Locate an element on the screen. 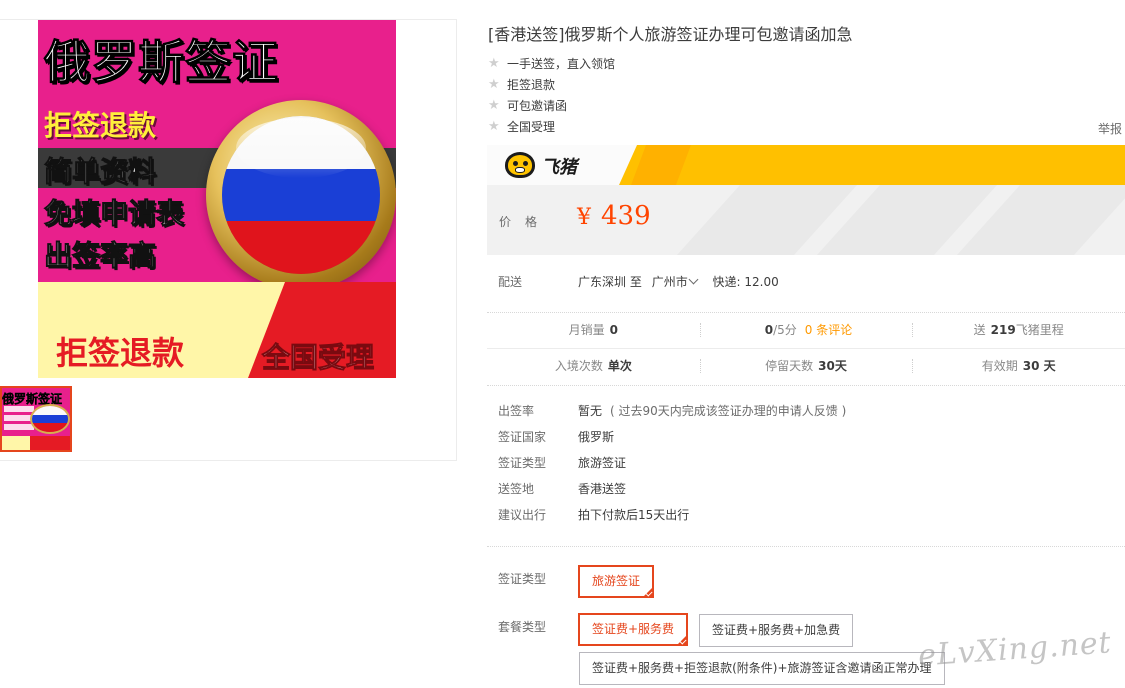 The height and width of the screenshot is (688, 1125). shipping-from: 广东深圳 is located at coordinates (602, 282).